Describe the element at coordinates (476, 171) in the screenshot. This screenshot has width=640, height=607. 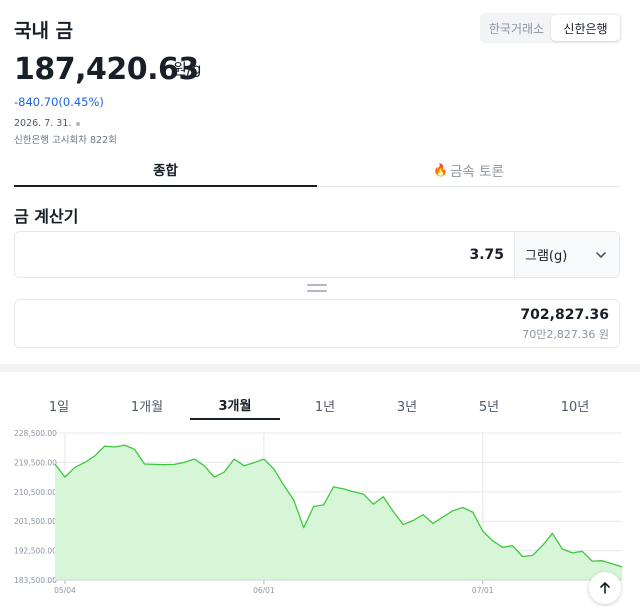
I see `tab-metal-discussion-label: 금속 토론` at that location.